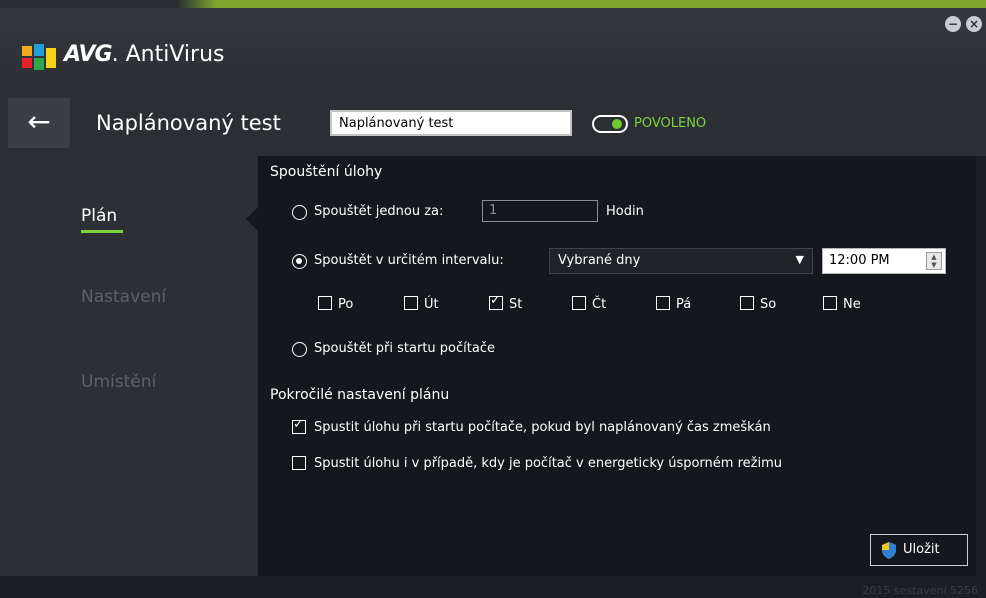 The width and height of the screenshot is (986, 598). What do you see at coordinates (326, 172) in the screenshot?
I see `section-title-schedule: Spouštění úlohy` at bounding box center [326, 172].